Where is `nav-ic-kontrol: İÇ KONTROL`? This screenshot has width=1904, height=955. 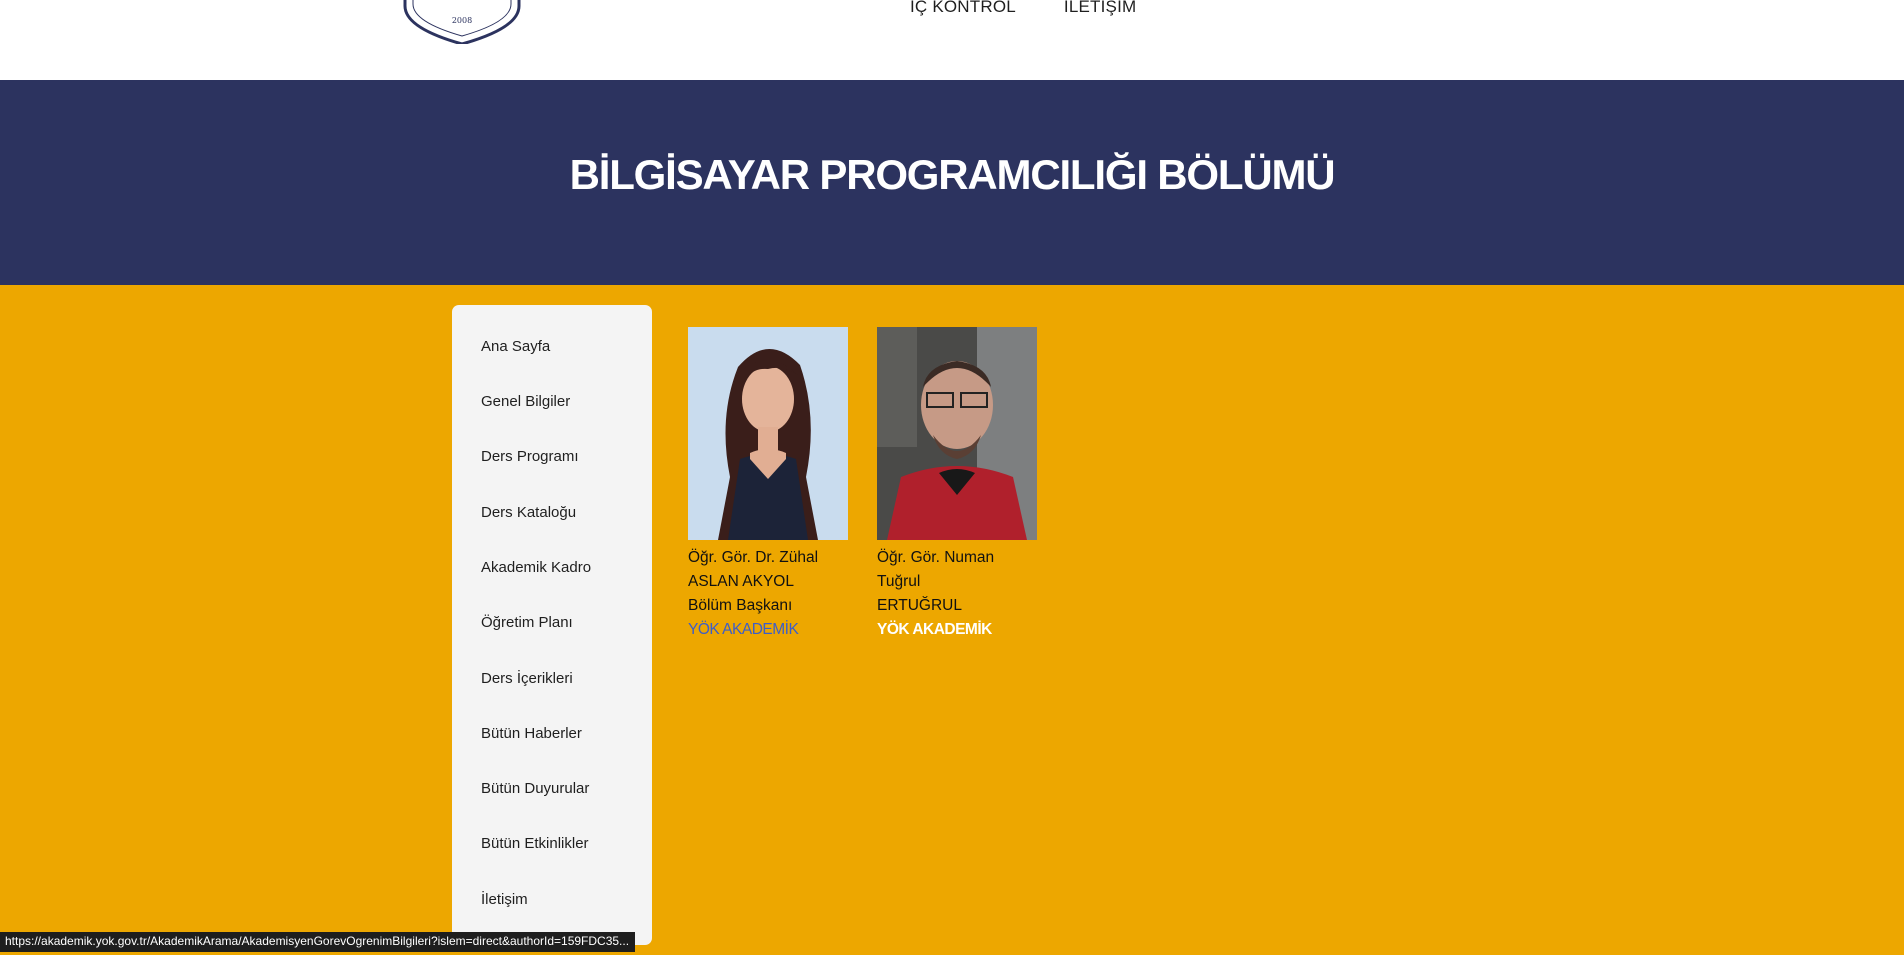 nav-ic-kontrol: İÇ KONTROL is located at coordinates (963, 8).